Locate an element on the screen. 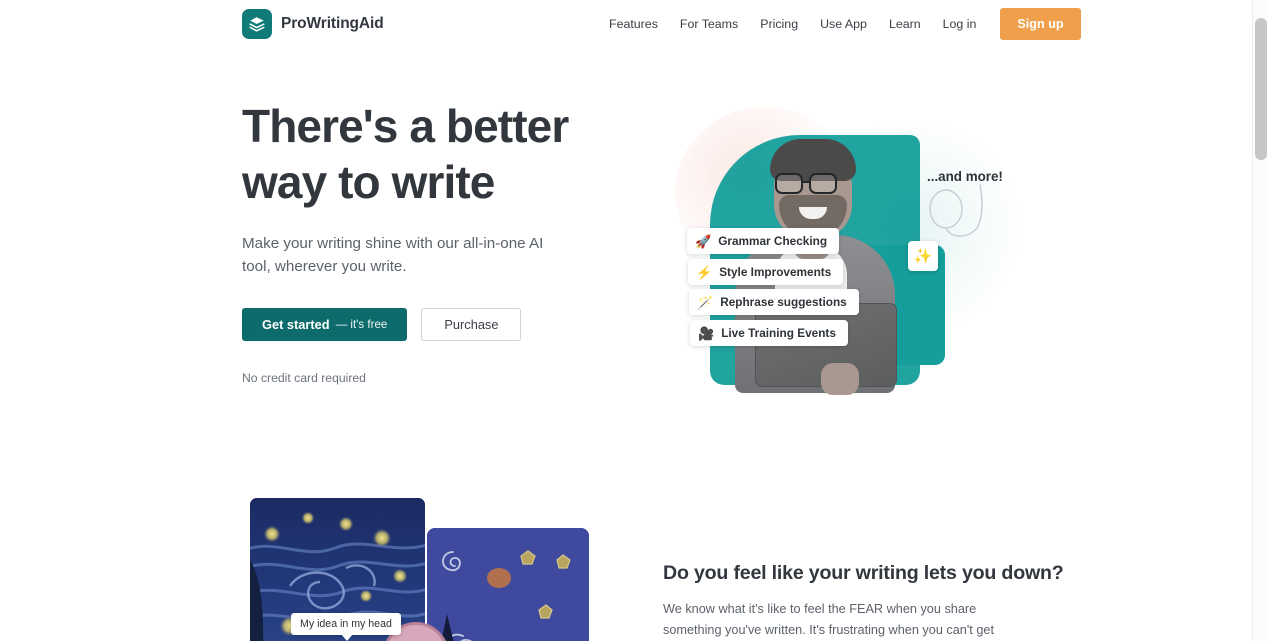 The height and width of the screenshot is (641, 1268). nav-item-pricing: Pricing is located at coordinates (779, 24).